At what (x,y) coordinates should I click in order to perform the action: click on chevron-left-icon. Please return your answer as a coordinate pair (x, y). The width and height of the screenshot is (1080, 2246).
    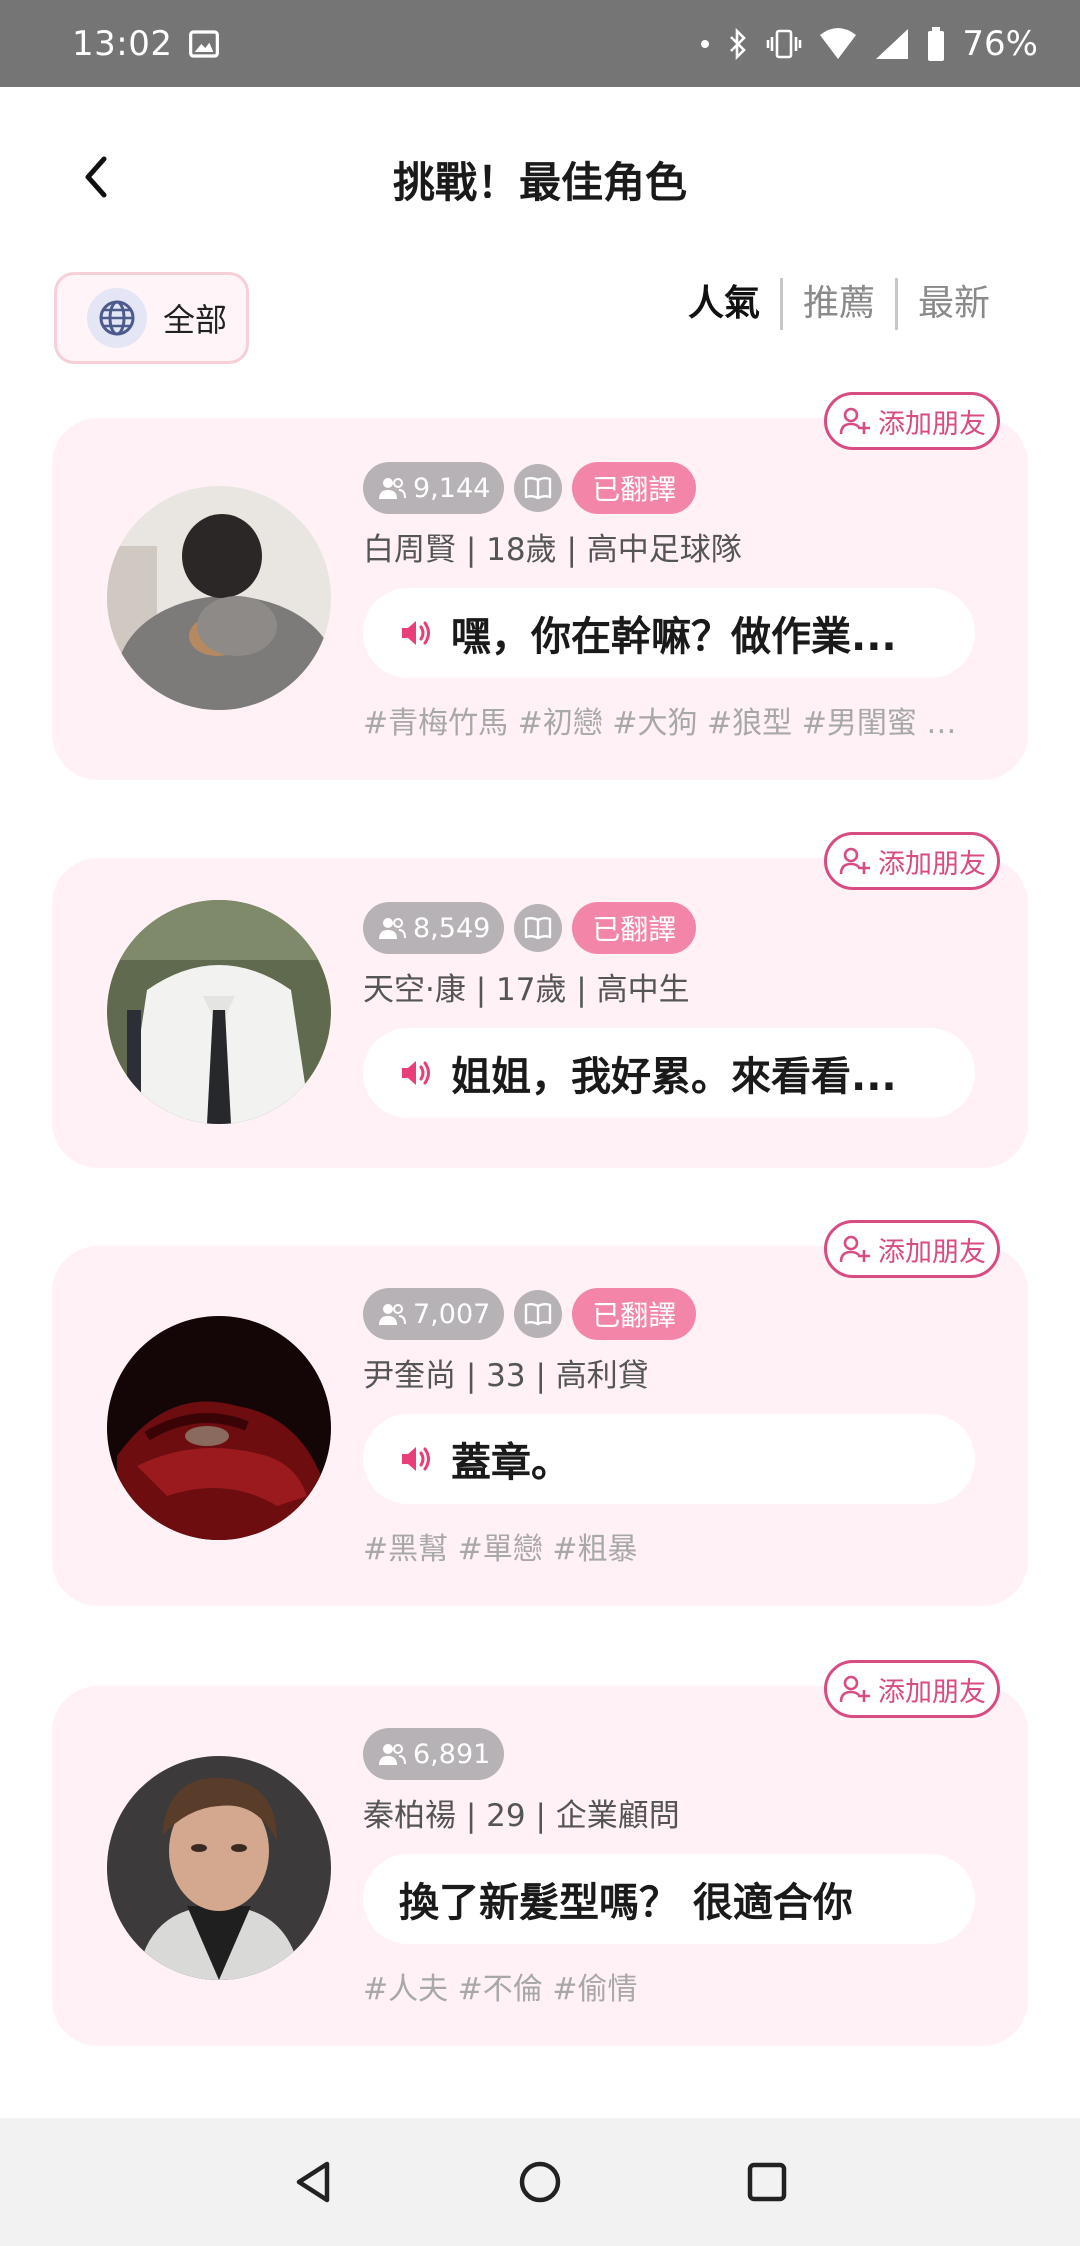
    Looking at the image, I should click on (96, 177).